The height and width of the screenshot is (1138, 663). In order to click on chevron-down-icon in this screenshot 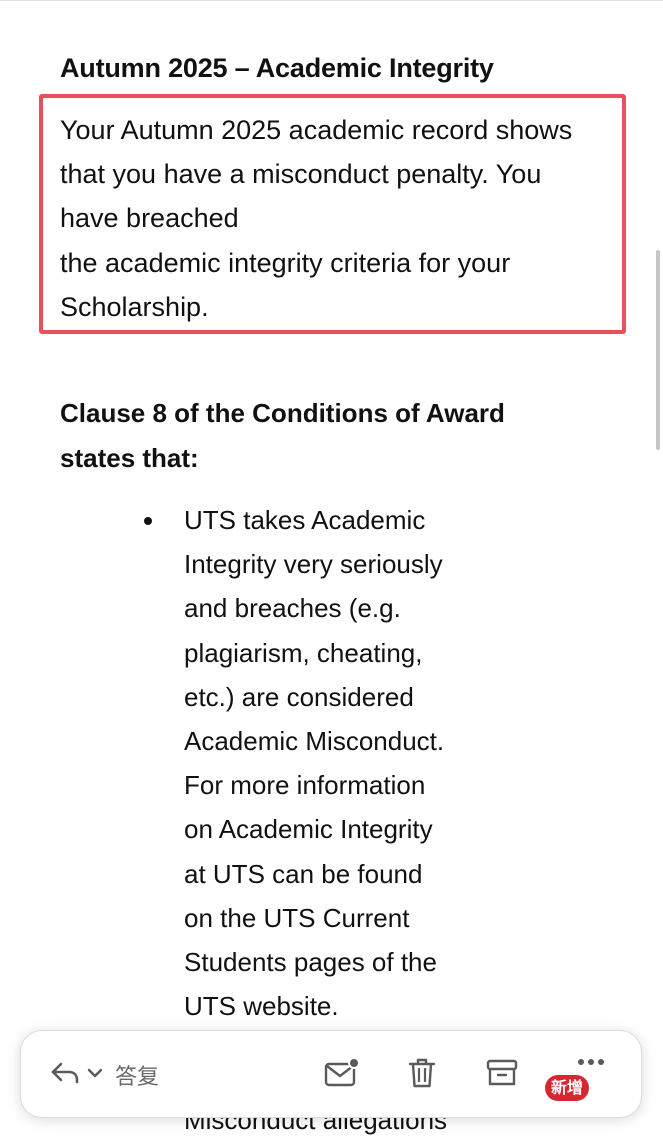, I will do `click(95, 1075)`.